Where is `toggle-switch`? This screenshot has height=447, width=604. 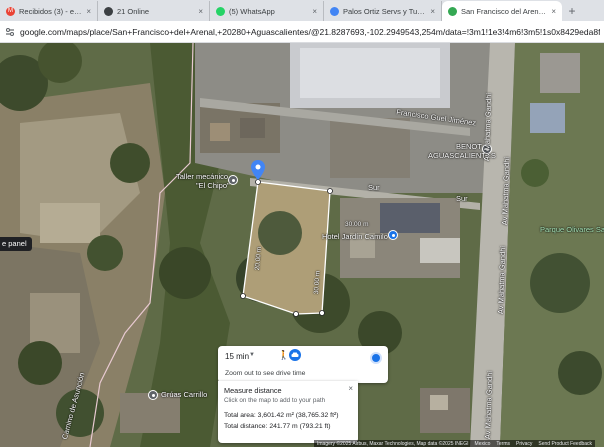
toggle-switch is located at coordinates (376, 358).